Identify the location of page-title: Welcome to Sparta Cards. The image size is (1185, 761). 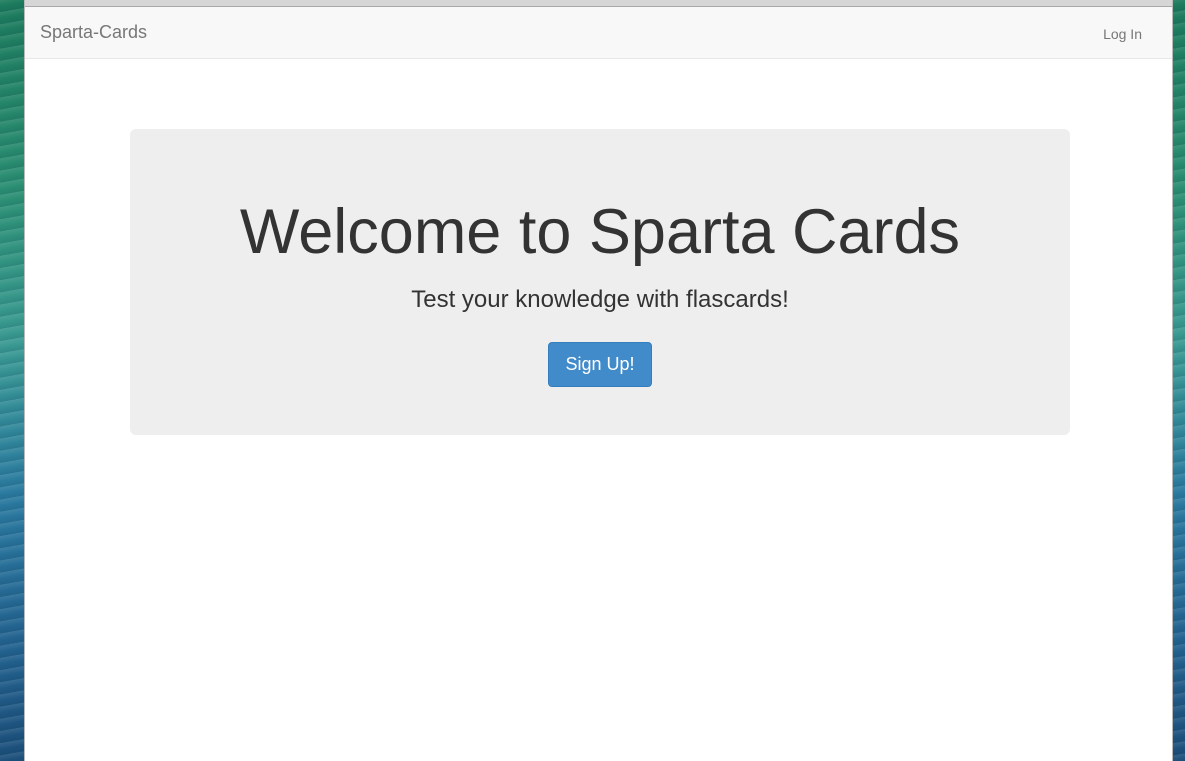
(600, 232).